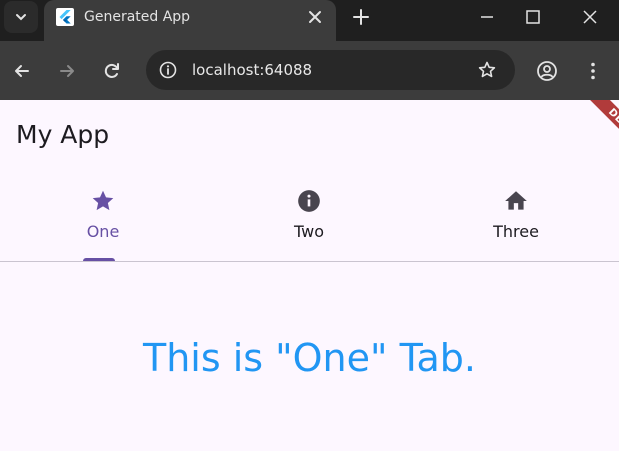  I want to click on debug-banner: DEBUG, so click(600, 134).